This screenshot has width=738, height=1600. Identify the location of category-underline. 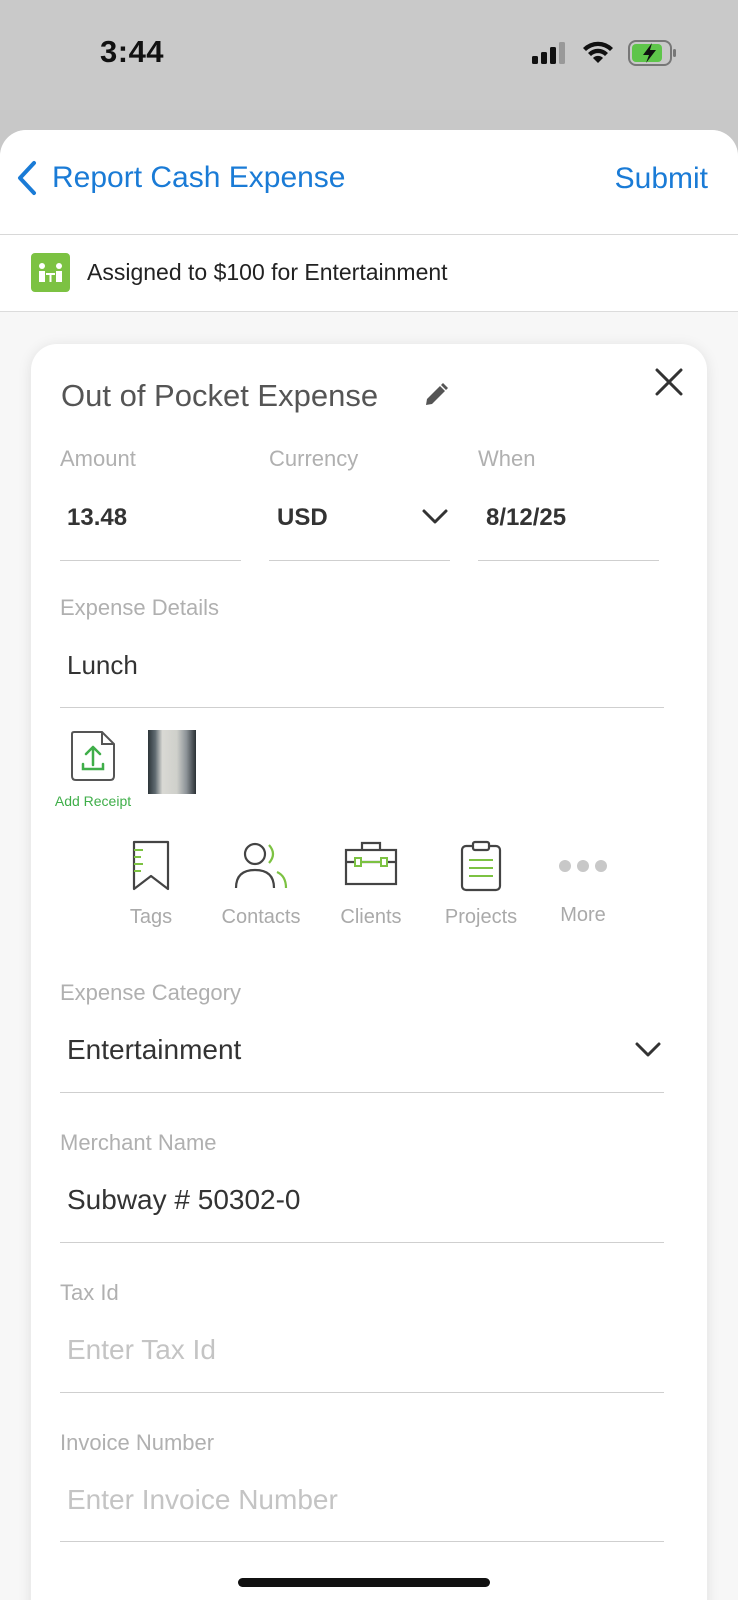
(362, 1092).